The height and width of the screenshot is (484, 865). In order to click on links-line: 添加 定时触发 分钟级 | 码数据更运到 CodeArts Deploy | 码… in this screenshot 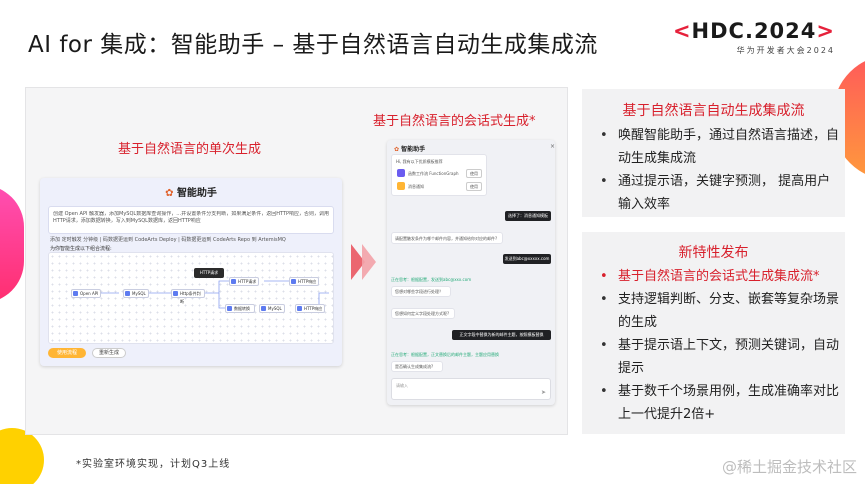, I will do `click(168, 240)`.